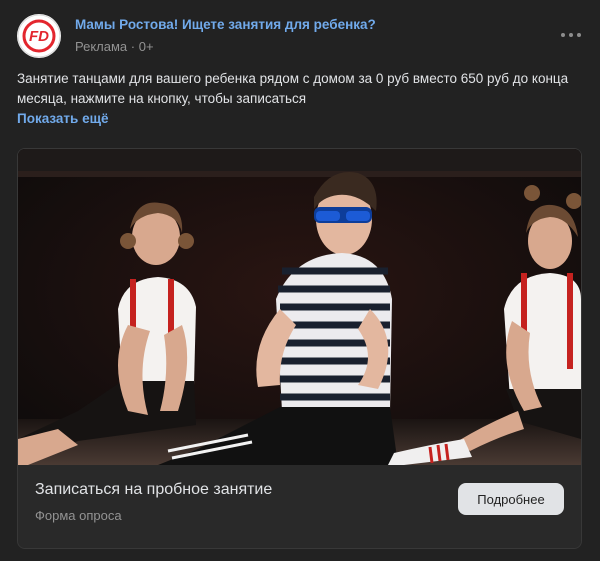 The width and height of the screenshot is (600, 561). I want to click on details-button: Подробнее, so click(511, 499).